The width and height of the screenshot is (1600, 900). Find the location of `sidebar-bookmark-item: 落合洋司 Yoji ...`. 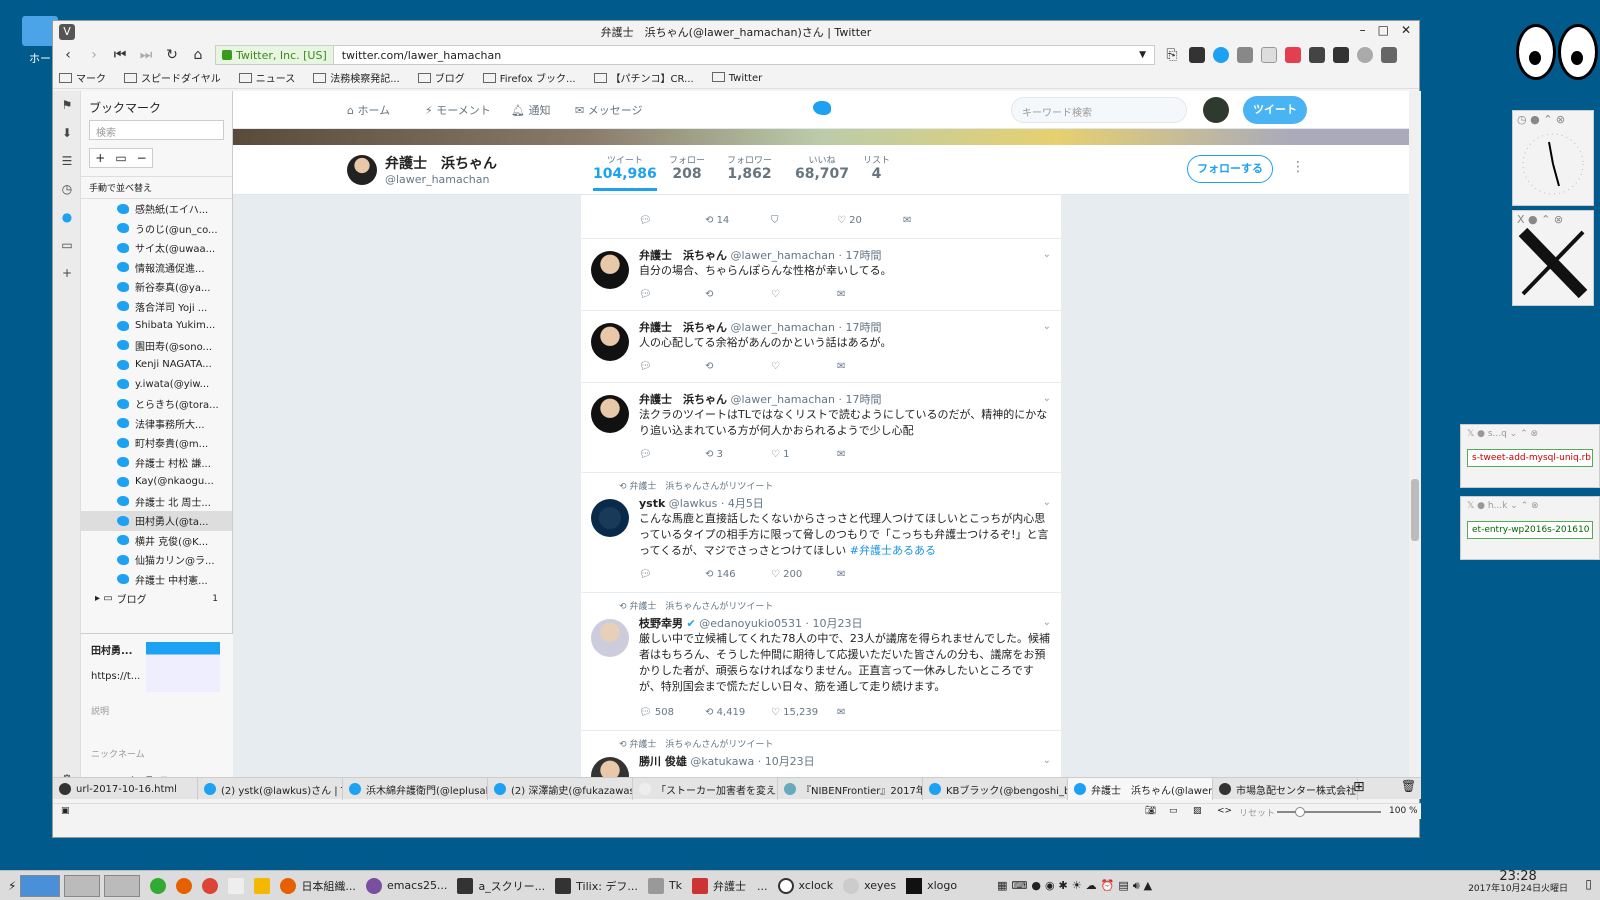

sidebar-bookmark-item: 落合洋司 Yoji ... is located at coordinates (156, 307).